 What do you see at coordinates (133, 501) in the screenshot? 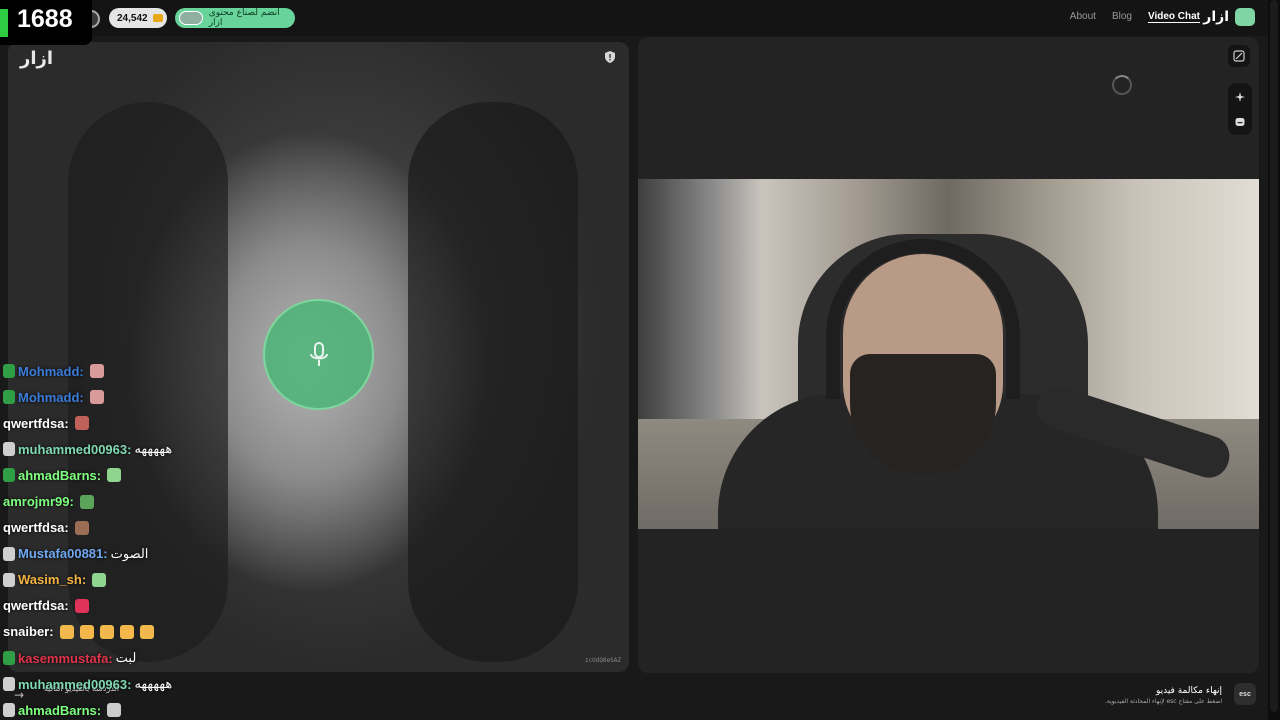
I see `chat-message: amrojmr99:` at bounding box center [133, 501].